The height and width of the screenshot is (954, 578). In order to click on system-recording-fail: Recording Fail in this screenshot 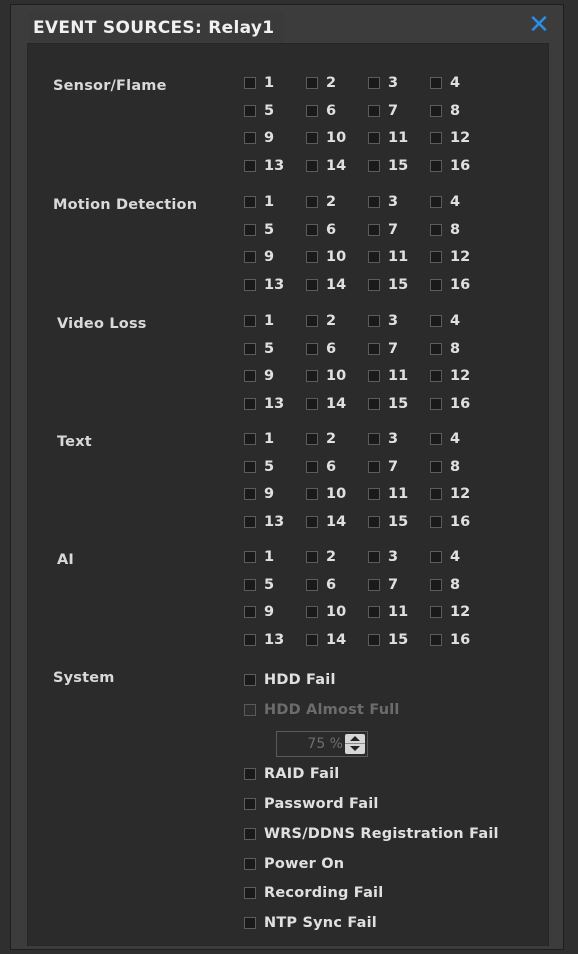, I will do `click(313, 893)`.